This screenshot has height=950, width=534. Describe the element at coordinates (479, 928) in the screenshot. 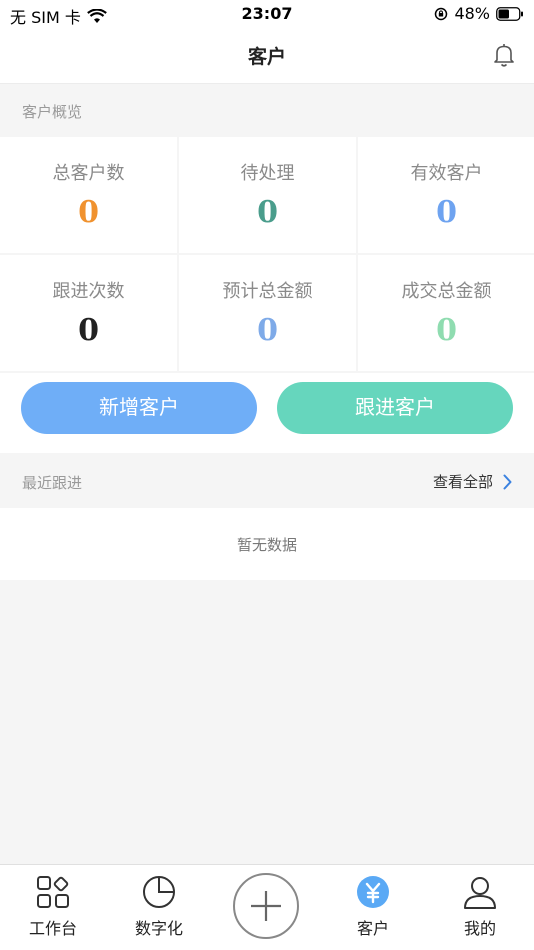

I see `tab-label: 我的` at that location.